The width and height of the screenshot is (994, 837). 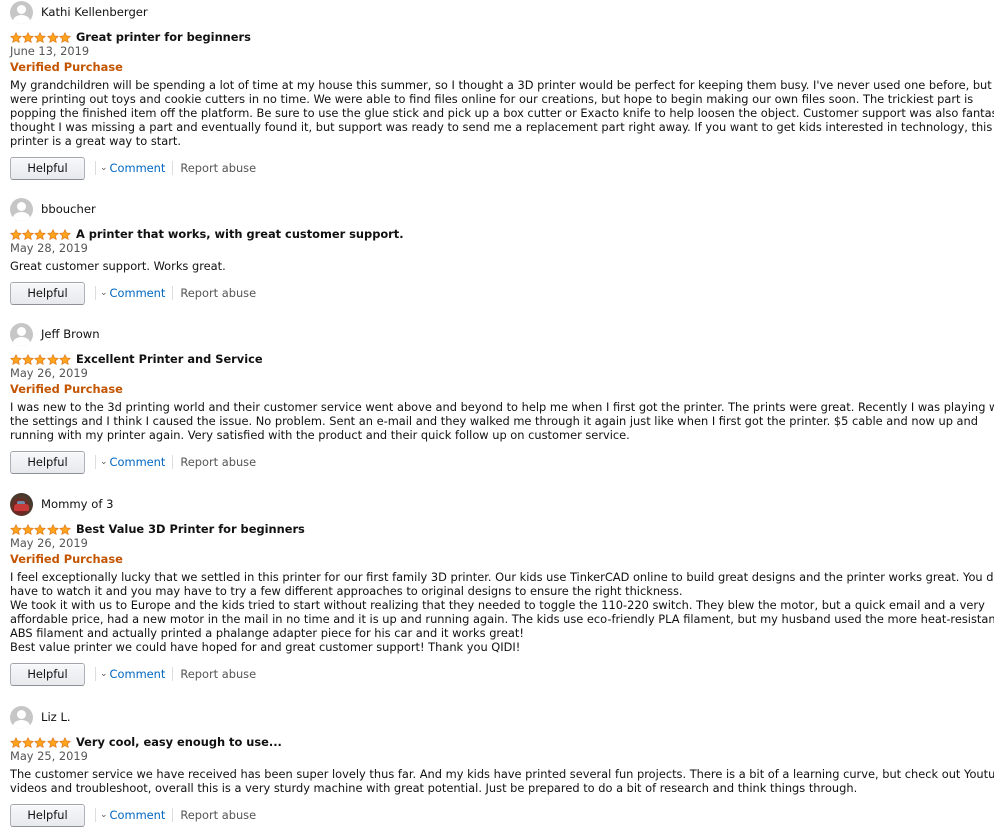 What do you see at coordinates (495, 209) in the screenshot?
I see `reviewer-profile: bboucher` at bounding box center [495, 209].